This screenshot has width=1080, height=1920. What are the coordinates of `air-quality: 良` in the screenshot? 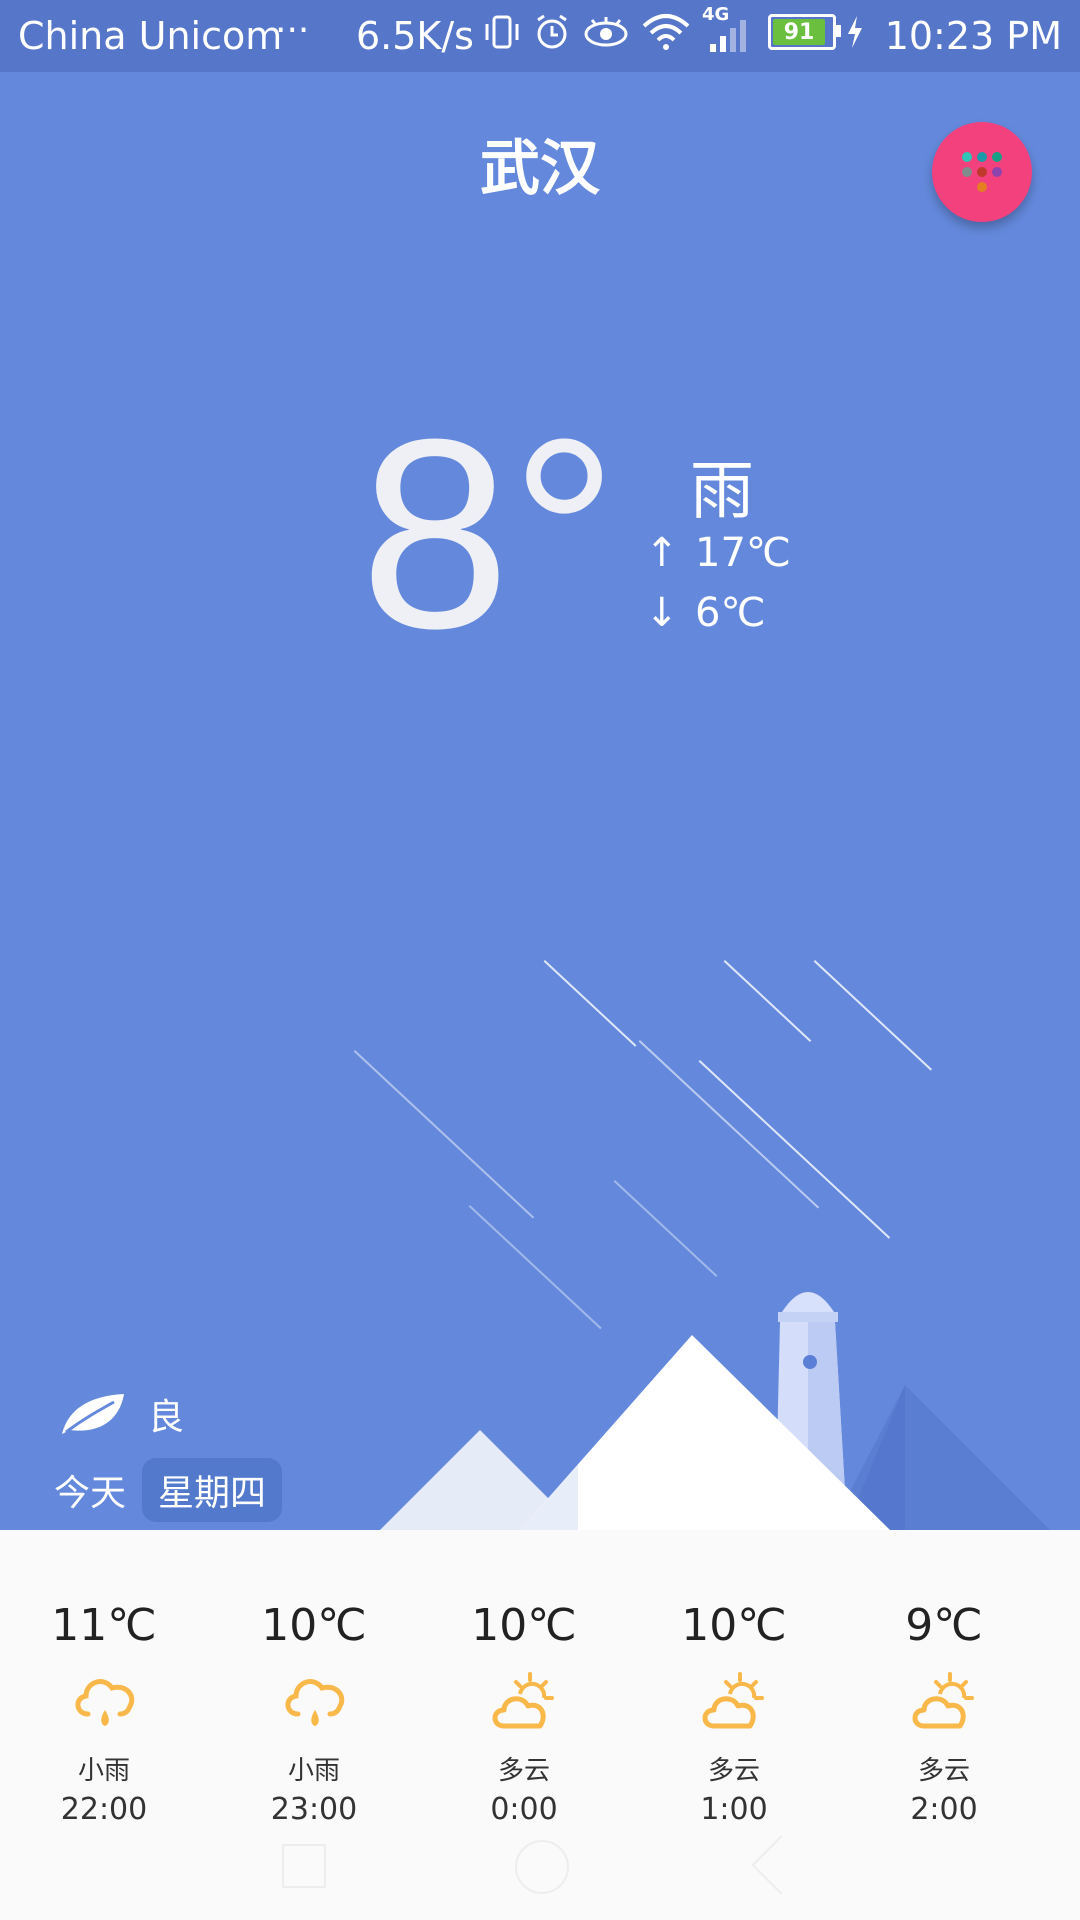 It's located at (121, 1414).